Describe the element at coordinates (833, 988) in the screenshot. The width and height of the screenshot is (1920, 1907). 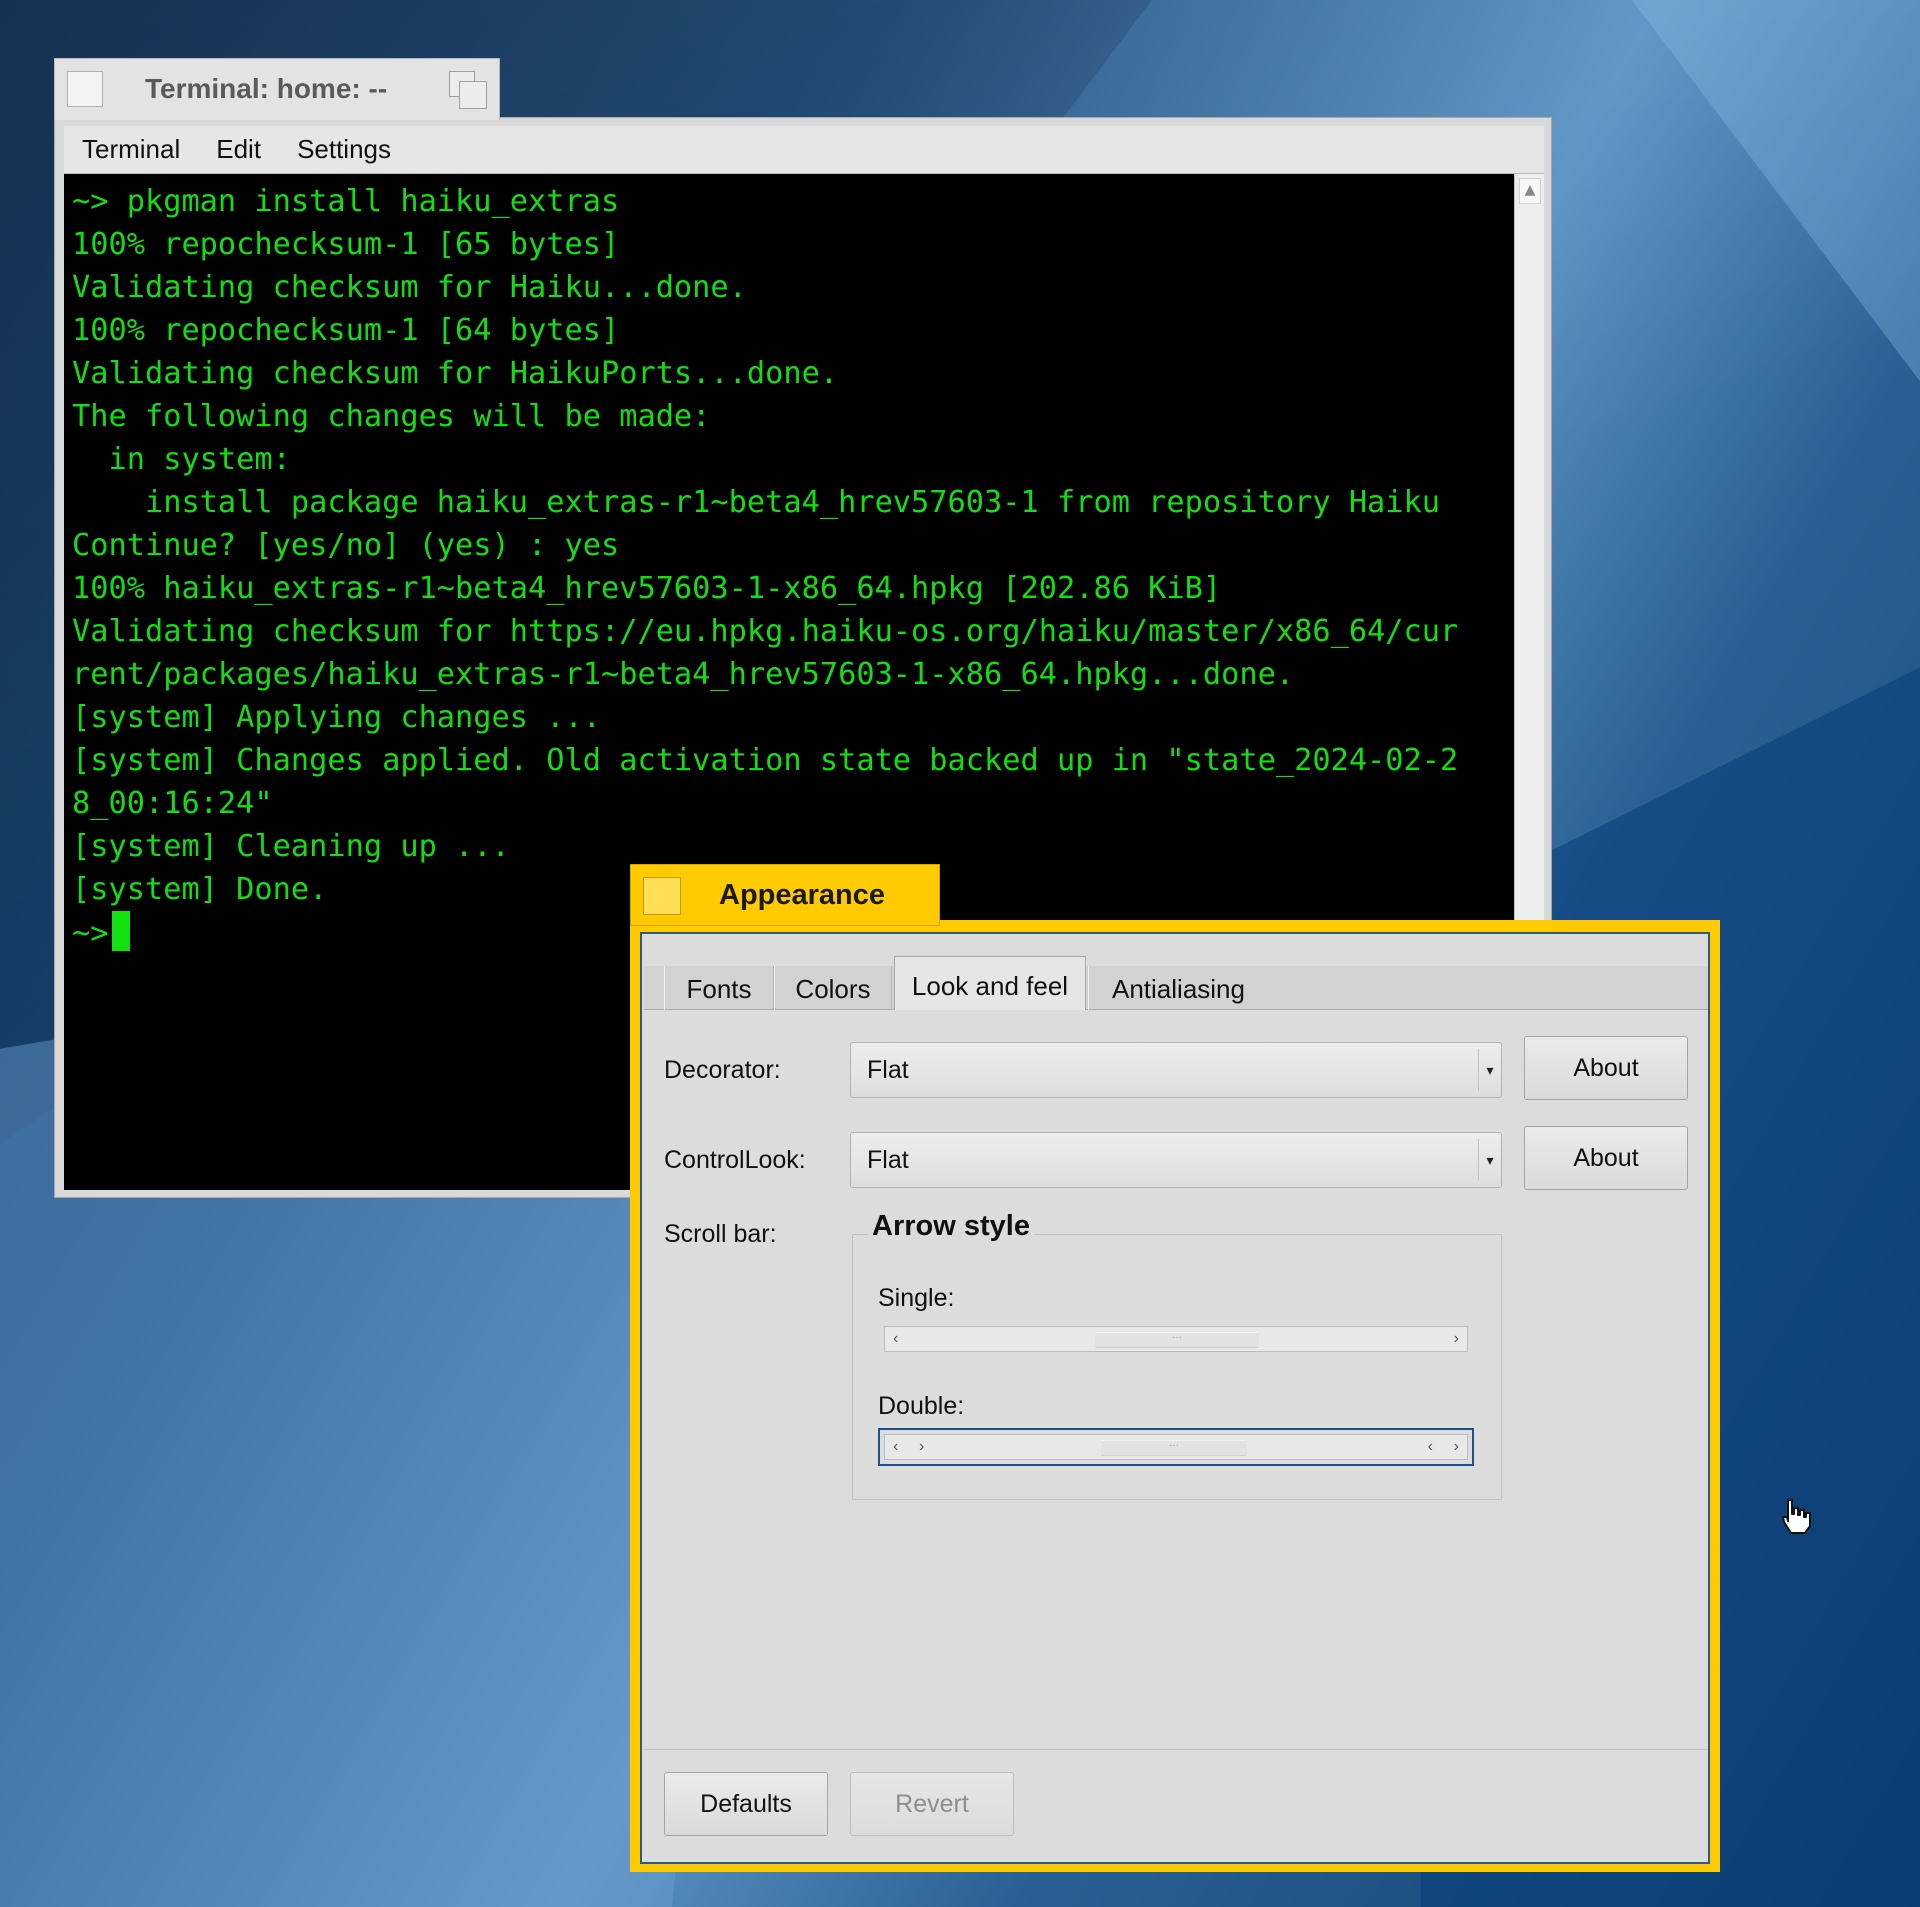
I see `tab-colors: Colors` at that location.